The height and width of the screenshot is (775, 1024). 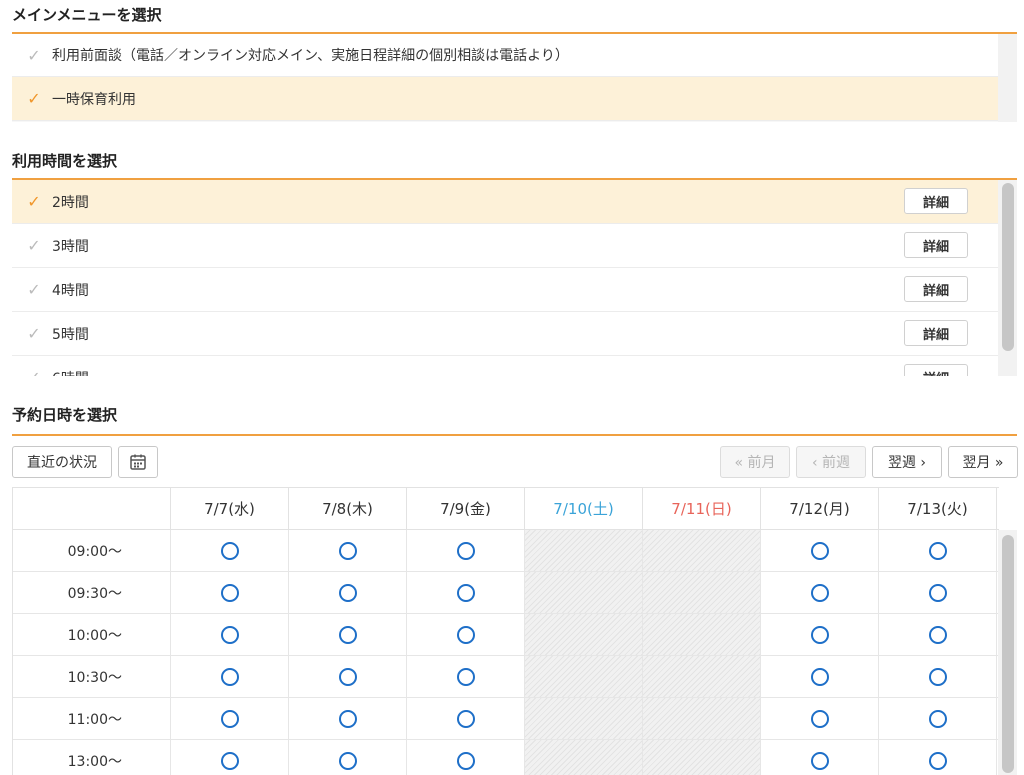 What do you see at coordinates (138, 462) in the screenshot?
I see `calendar-button` at bounding box center [138, 462].